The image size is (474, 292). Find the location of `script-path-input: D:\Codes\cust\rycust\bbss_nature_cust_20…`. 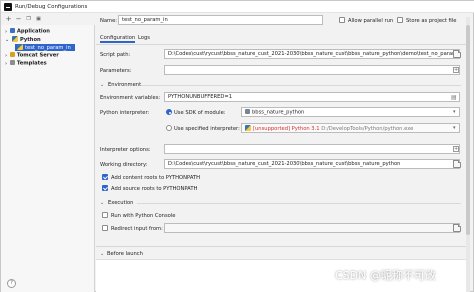

script-path-input: D:\Codes\cust\rycust\bbss_nature_cust_20… is located at coordinates (312, 54).